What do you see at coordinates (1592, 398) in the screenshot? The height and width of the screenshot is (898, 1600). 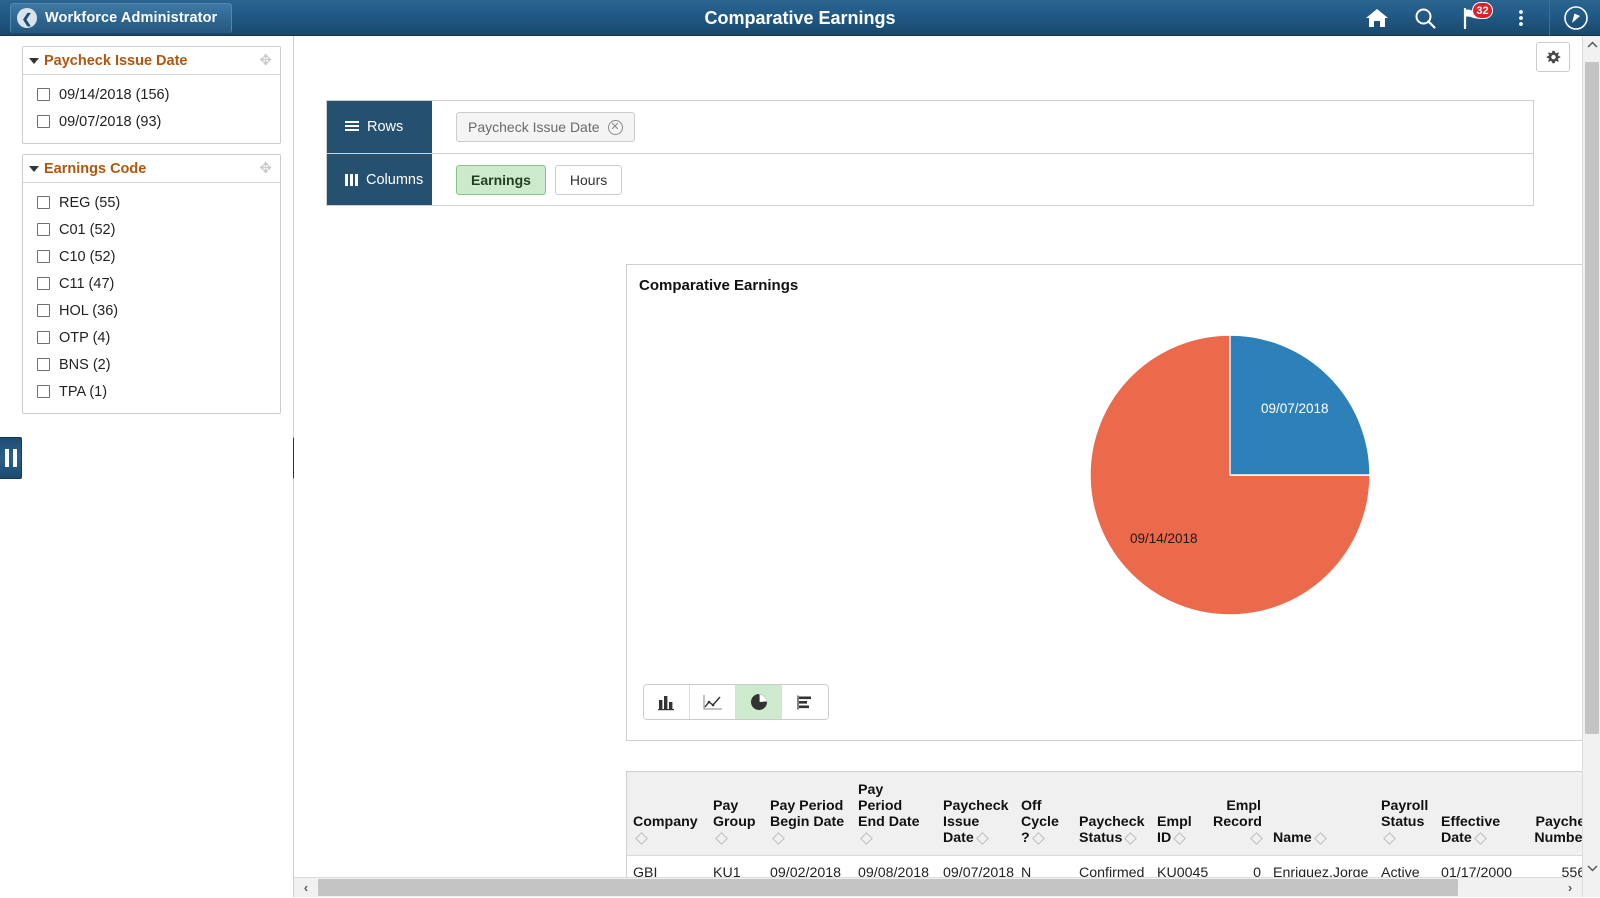 I see `vertical-scroll-thumb` at bounding box center [1592, 398].